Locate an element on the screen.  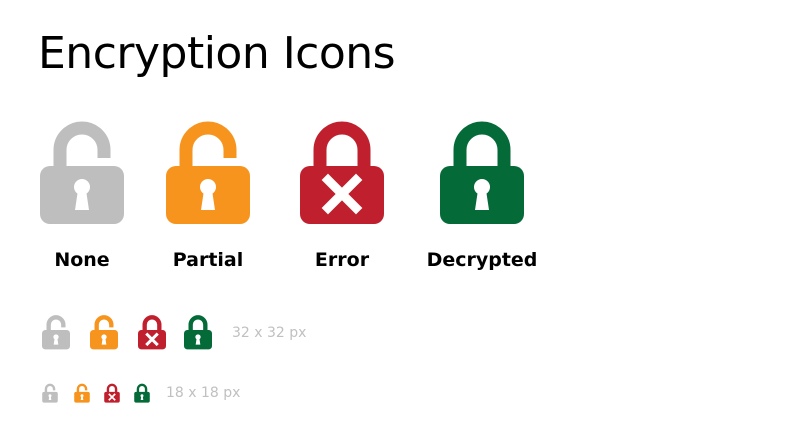
icon-card-partial: Partial is located at coordinates (208, 194).